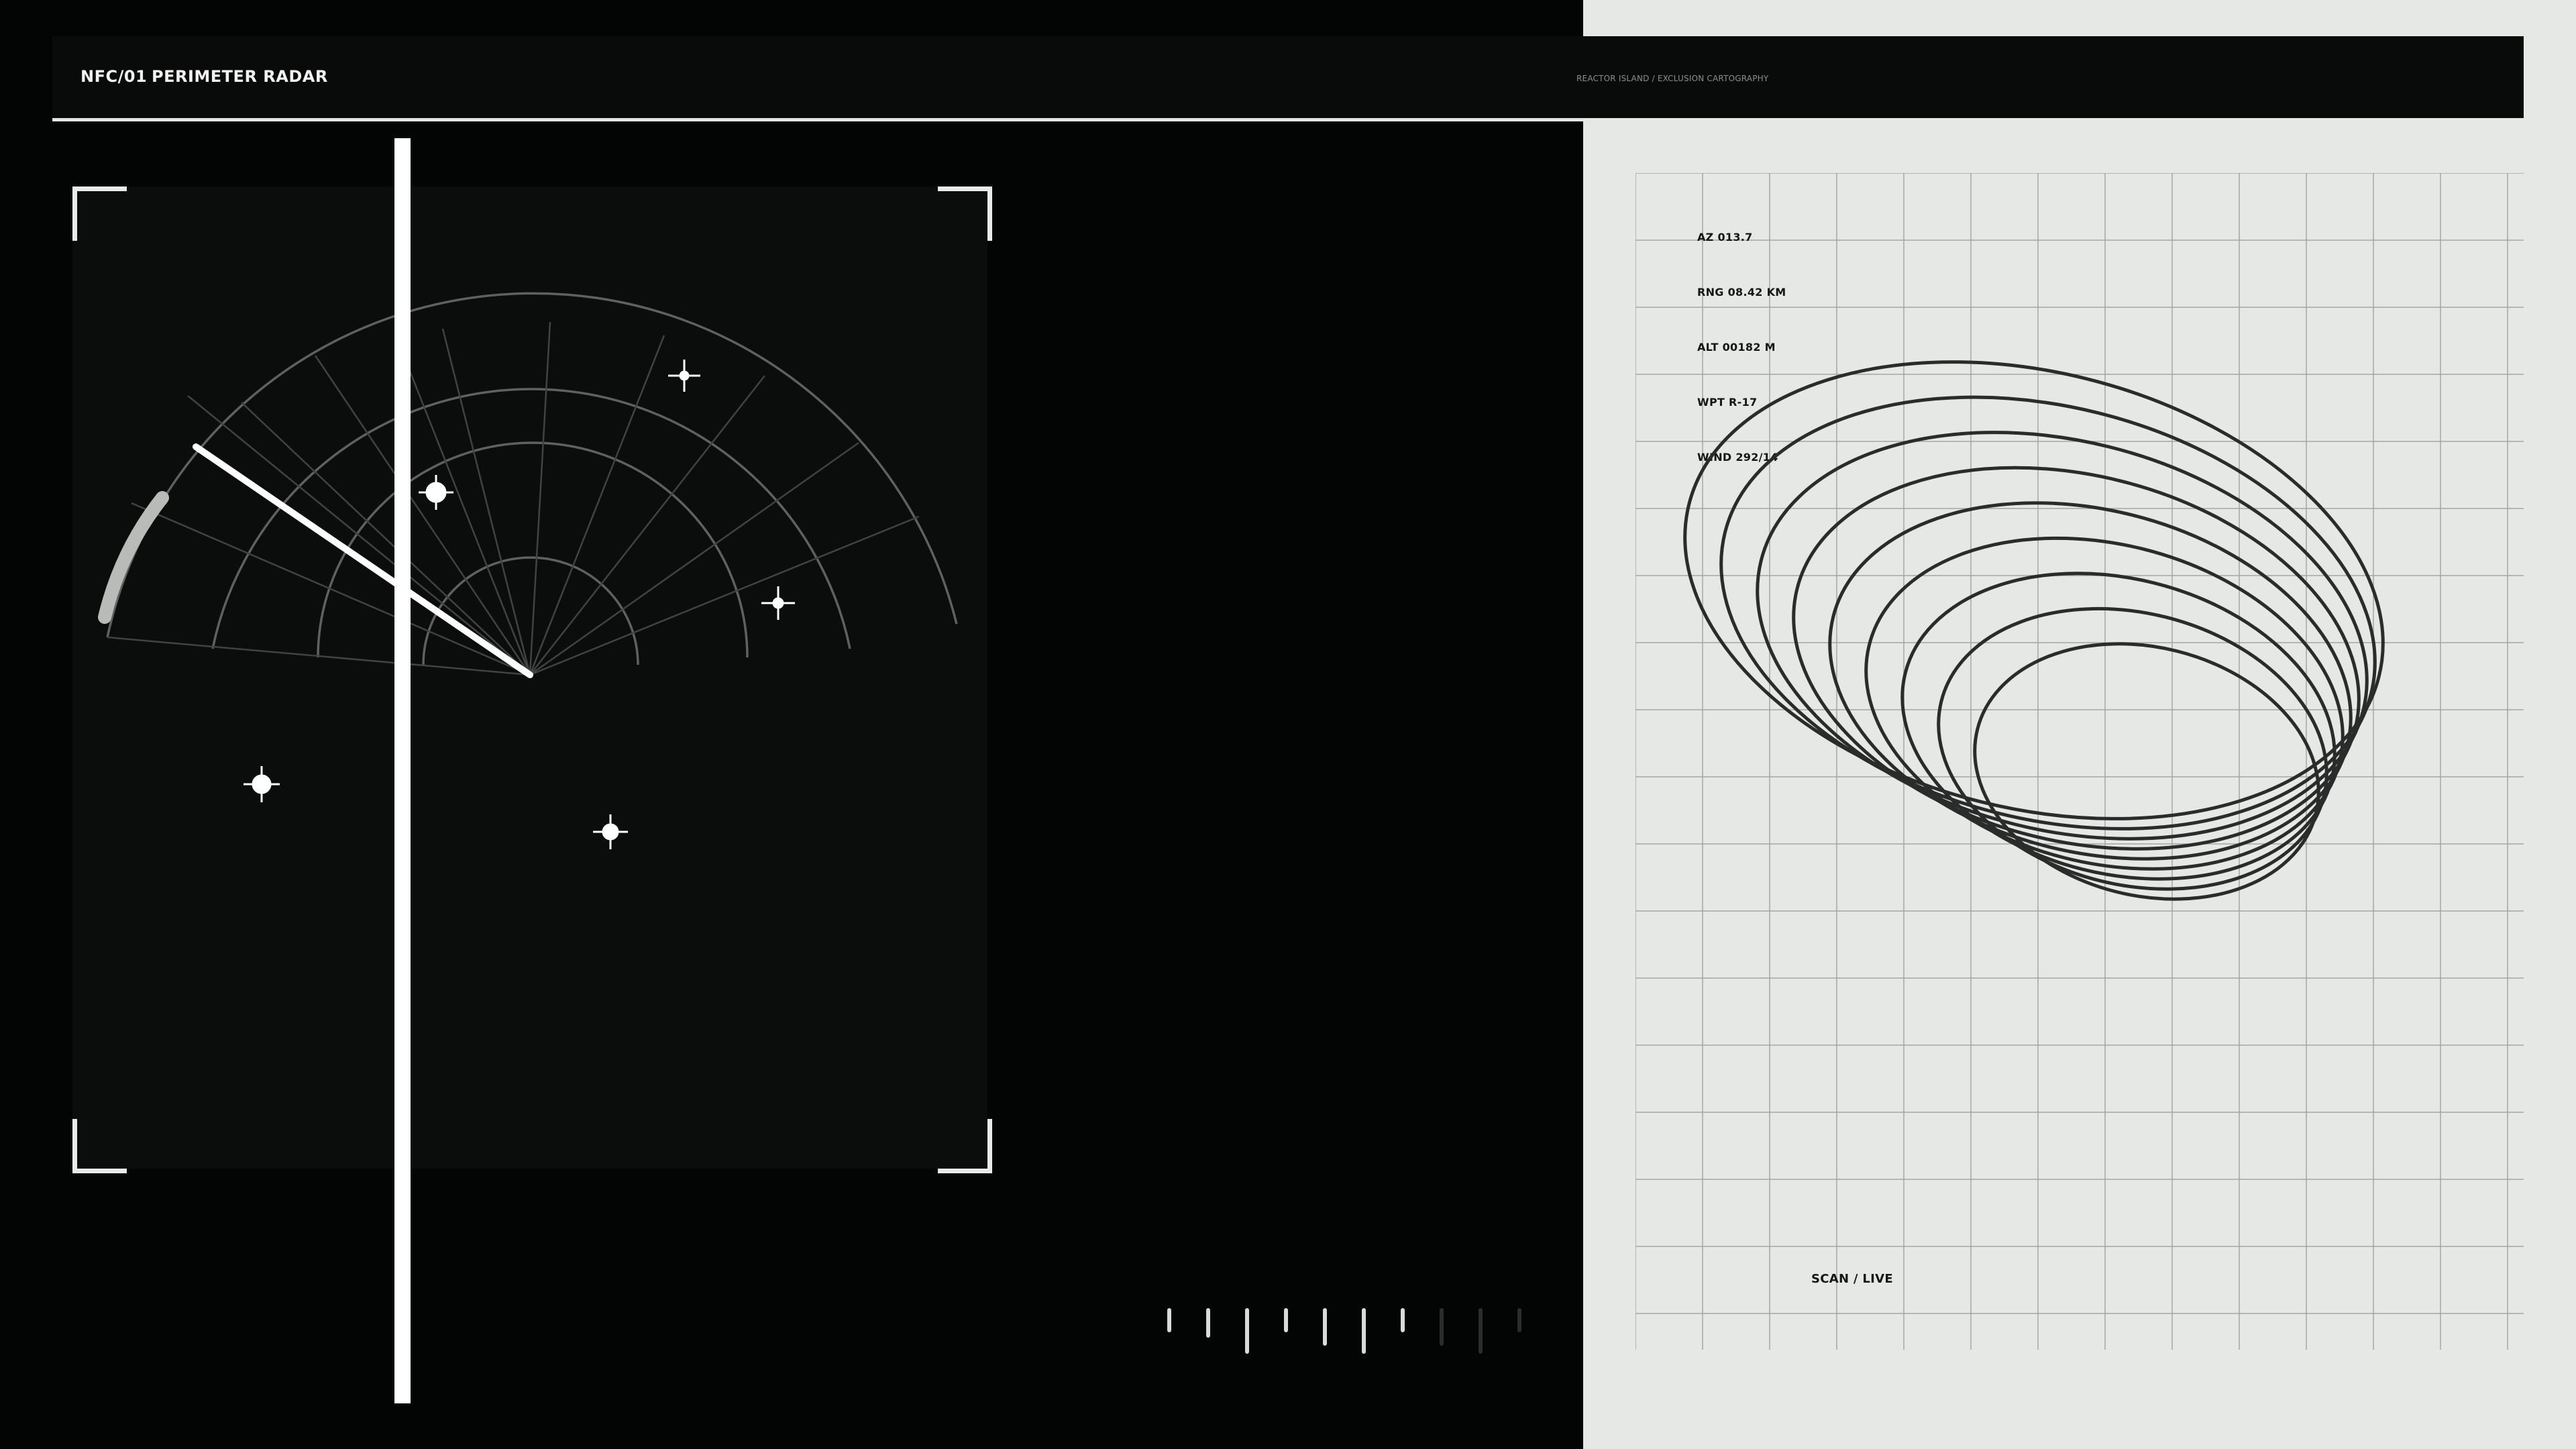  I want to click on terrain-funnel, so click(2034, 630).